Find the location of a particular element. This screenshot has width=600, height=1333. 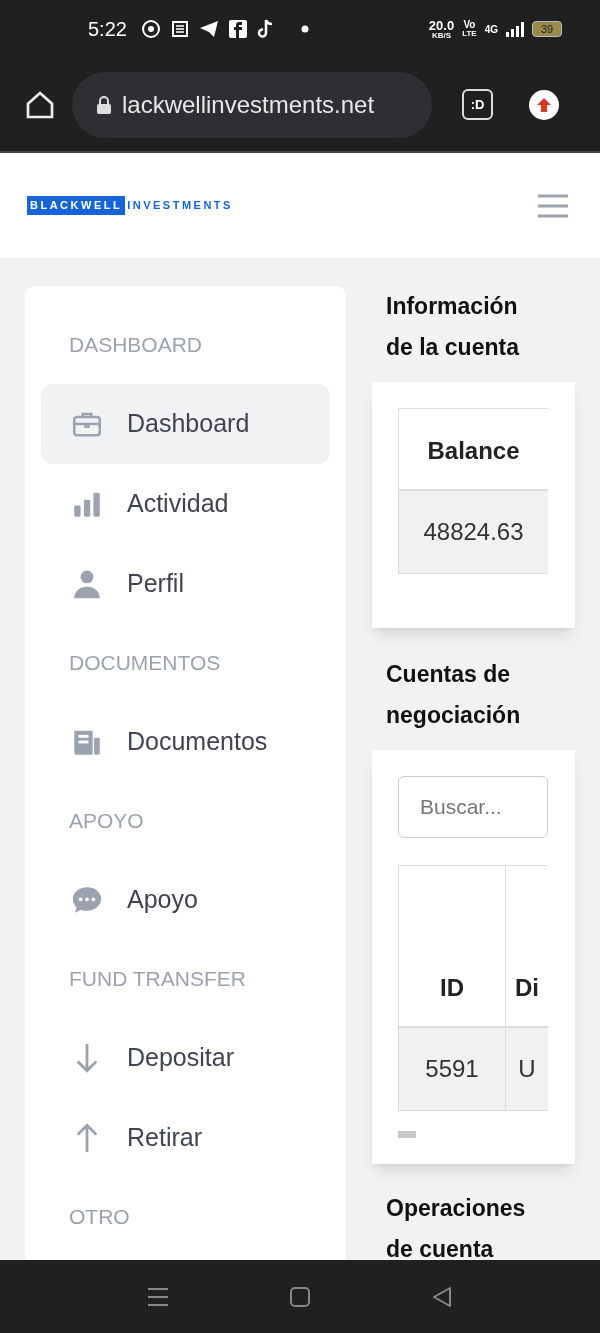

lock-icon is located at coordinates (104, 104).